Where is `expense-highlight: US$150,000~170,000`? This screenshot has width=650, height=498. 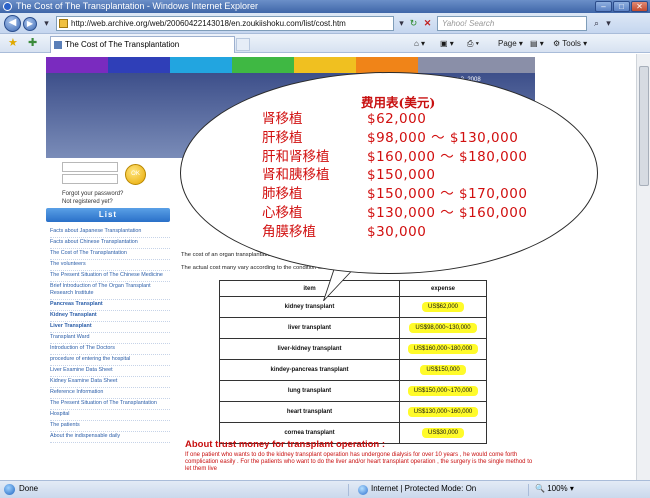
expense-highlight: US$150,000~170,000 is located at coordinates (443, 391).